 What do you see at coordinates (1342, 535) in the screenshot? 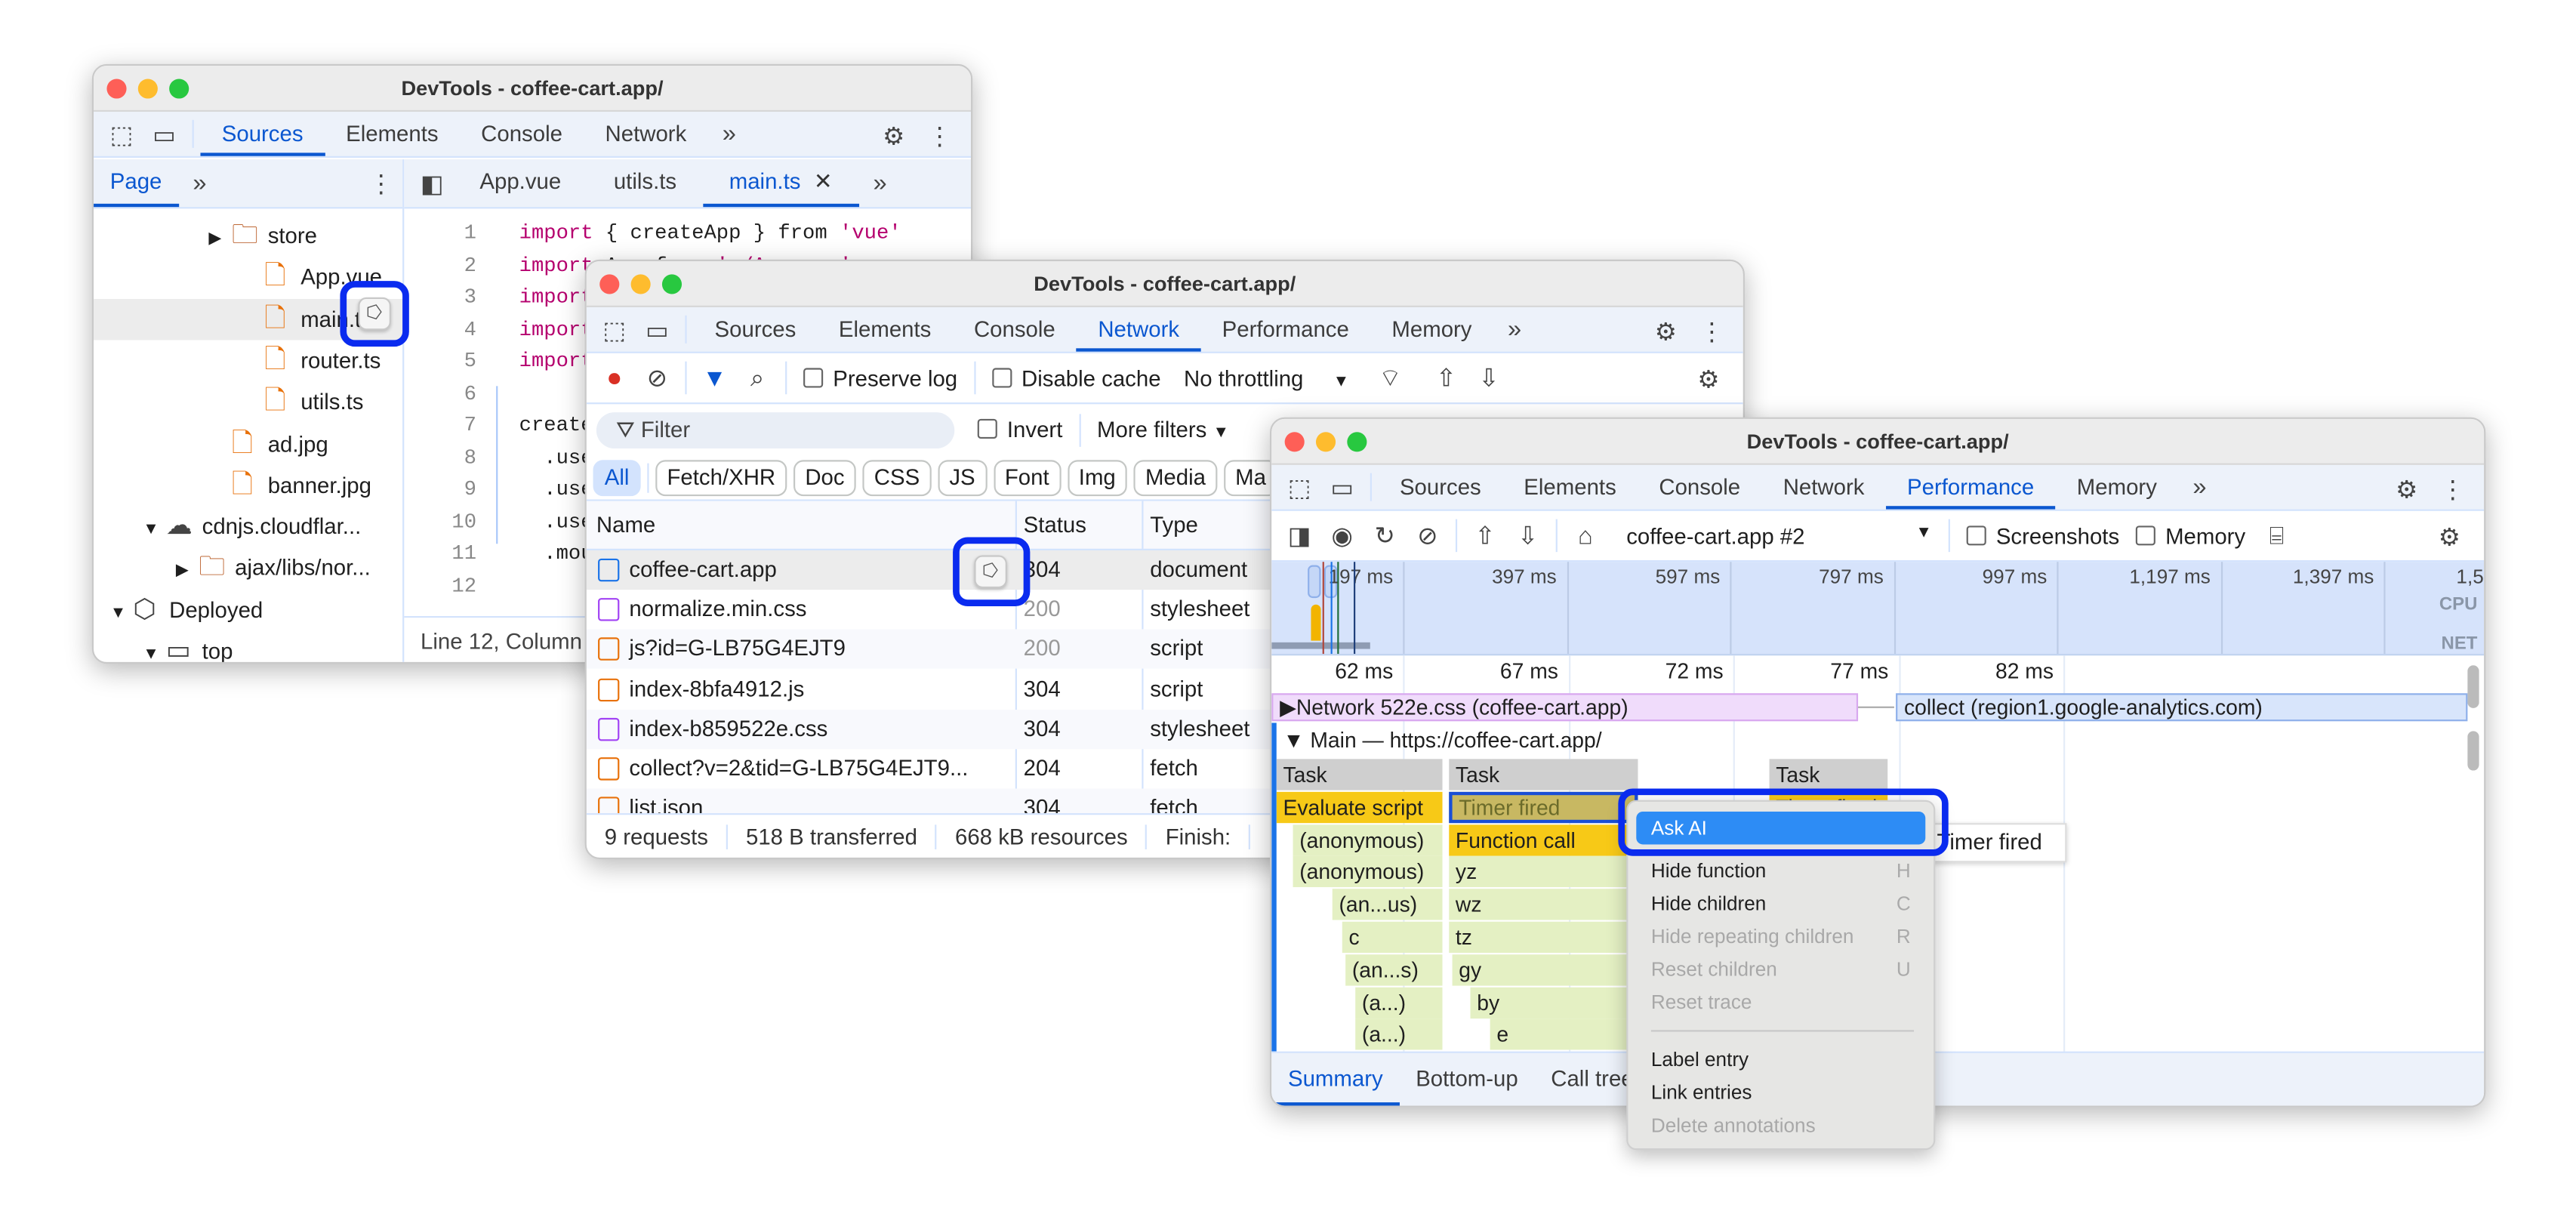
I see `record-icon: ◉` at bounding box center [1342, 535].